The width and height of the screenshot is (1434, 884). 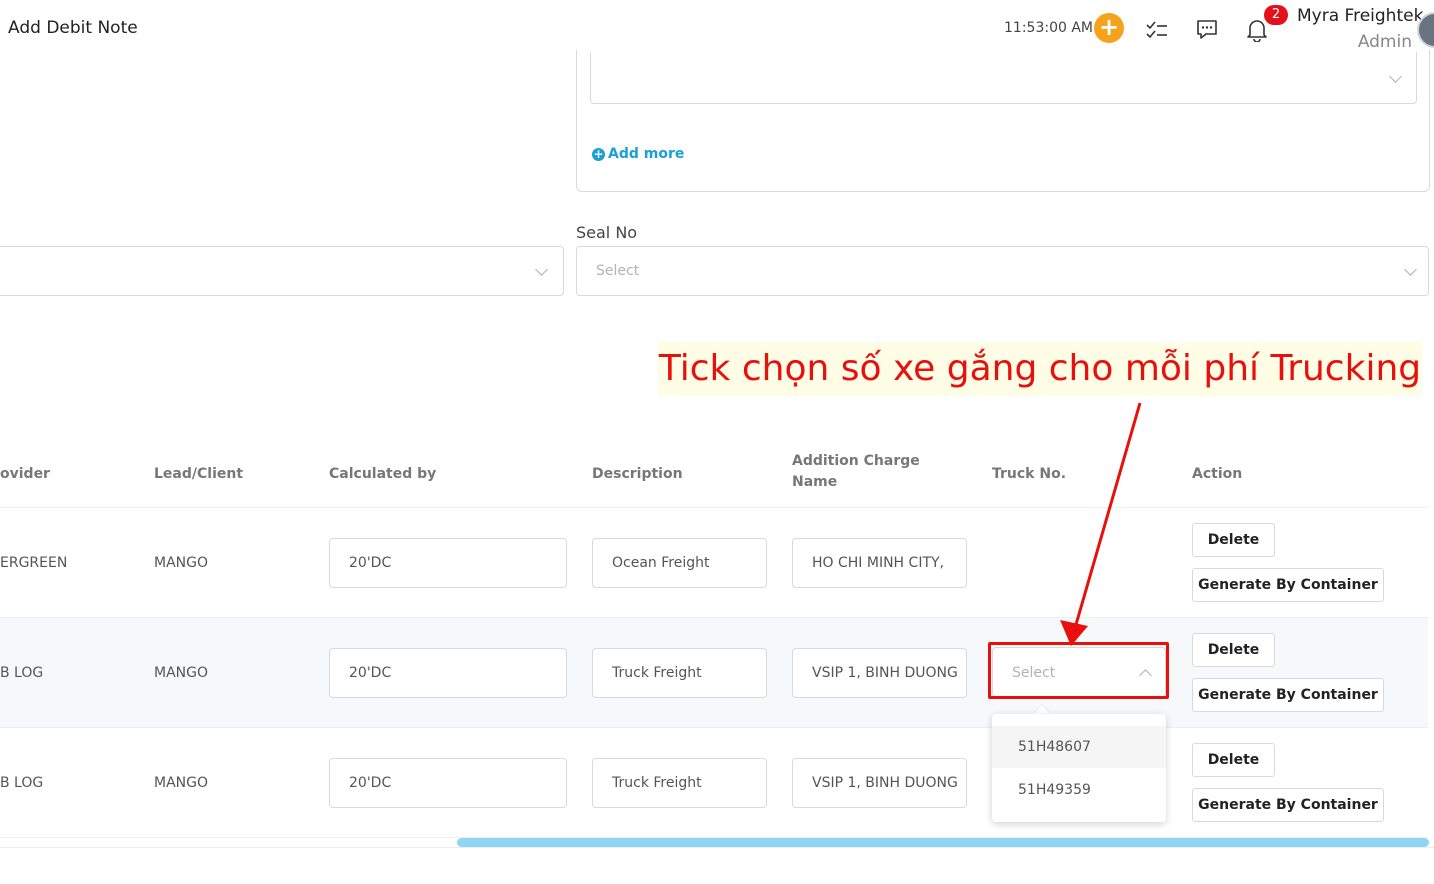 I want to click on th-action: Action, so click(x=1217, y=474).